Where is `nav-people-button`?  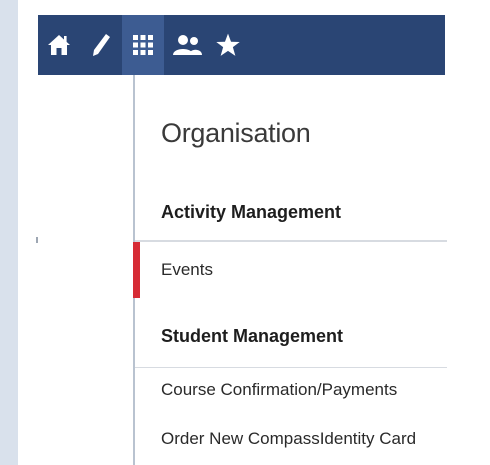
nav-people-button is located at coordinates (187, 45).